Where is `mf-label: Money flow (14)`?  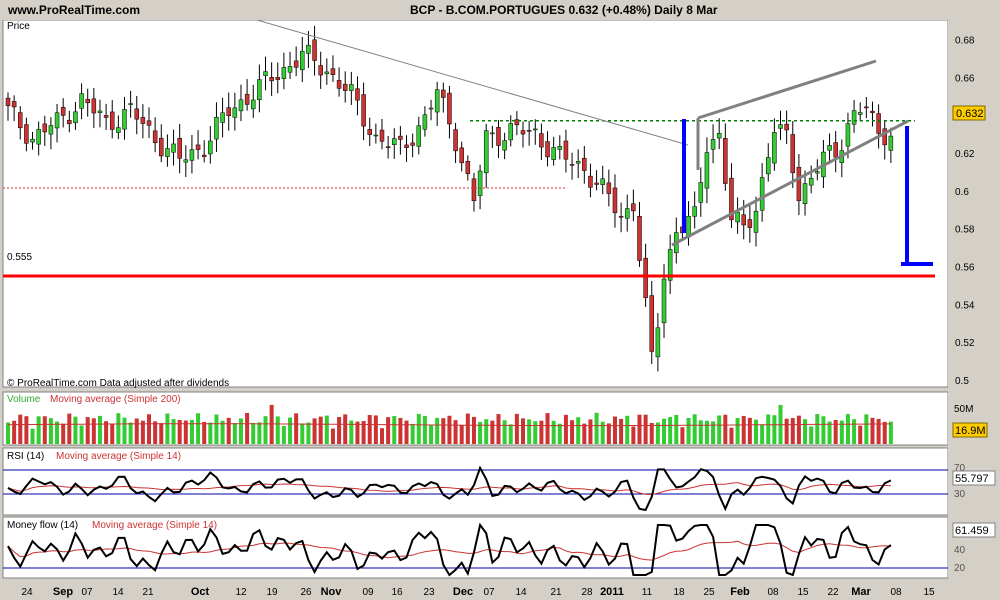
mf-label: Money flow (14) is located at coordinates (42, 525).